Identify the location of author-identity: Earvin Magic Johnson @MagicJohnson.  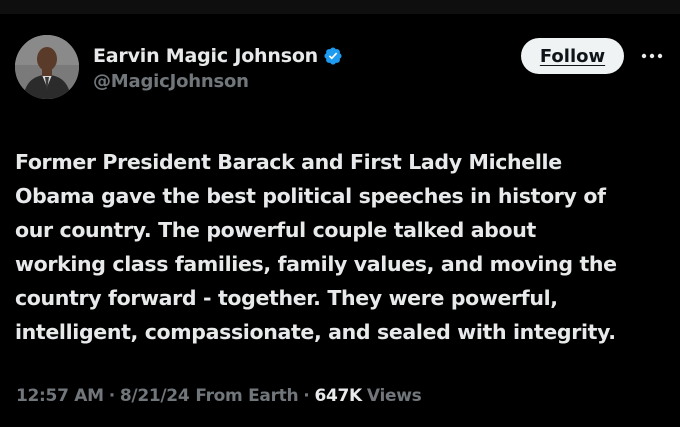
(218, 67).